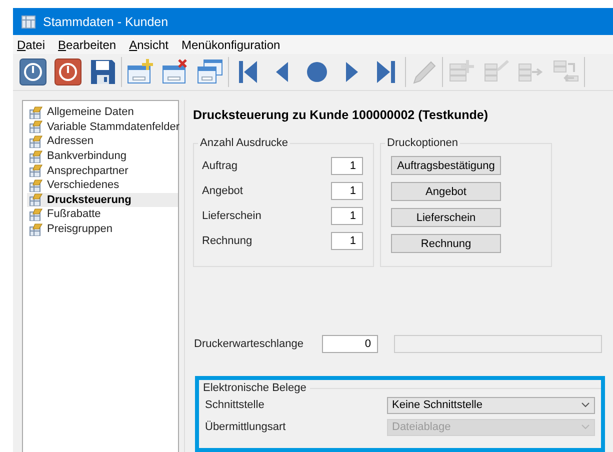 The height and width of the screenshot is (452, 613). I want to click on window-plus-icon, so click(140, 72).